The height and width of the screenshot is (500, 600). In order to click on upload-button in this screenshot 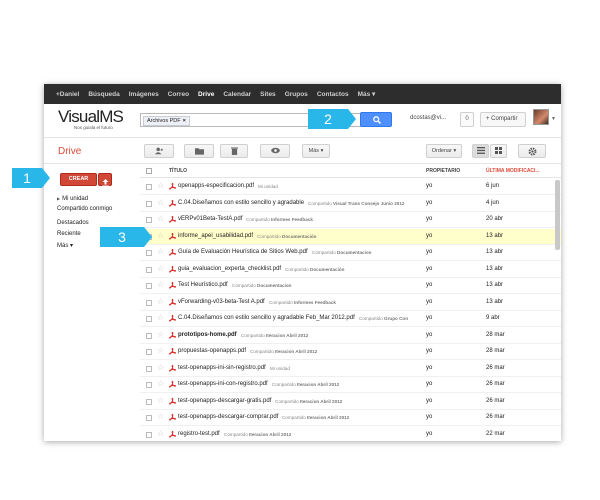, I will do `click(105, 180)`.